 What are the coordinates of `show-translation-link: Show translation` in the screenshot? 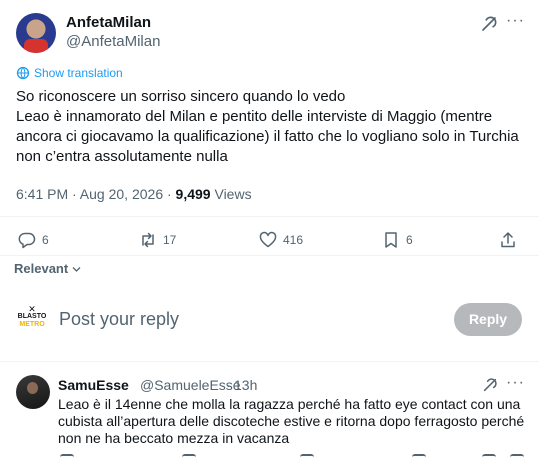 It's located at (78, 73).